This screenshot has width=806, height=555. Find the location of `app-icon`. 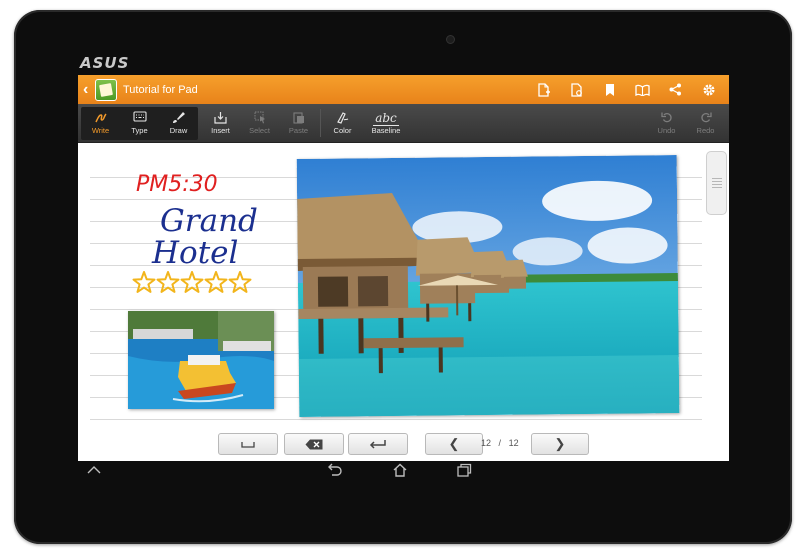

app-icon is located at coordinates (106, 89).